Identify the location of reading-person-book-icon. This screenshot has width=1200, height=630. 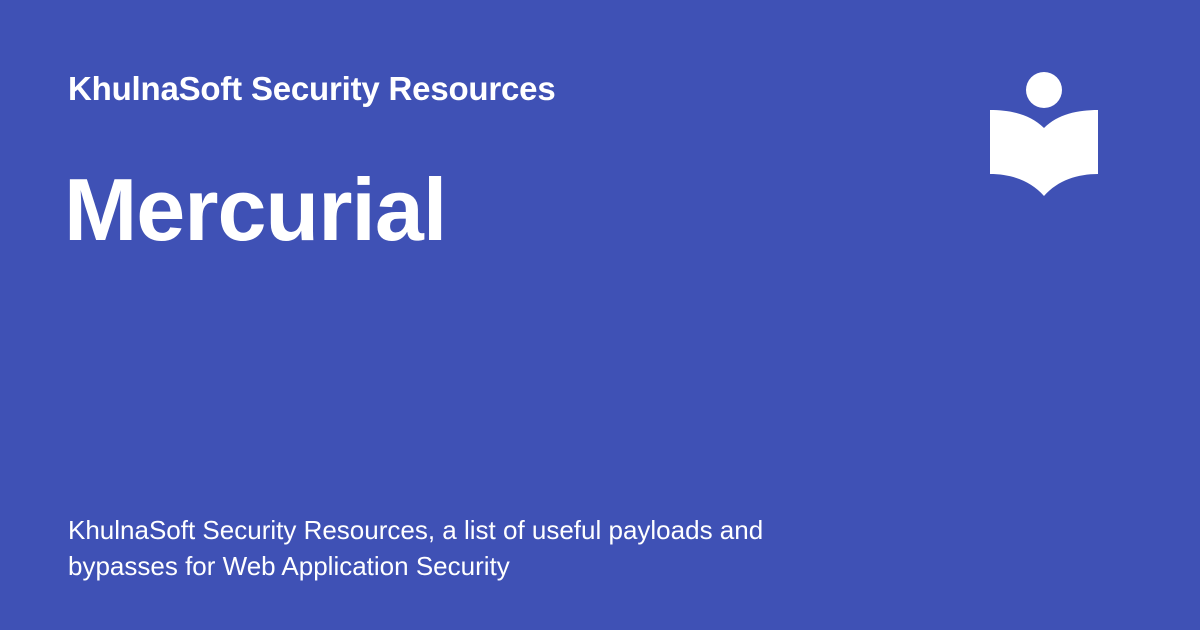
(1044, 134).